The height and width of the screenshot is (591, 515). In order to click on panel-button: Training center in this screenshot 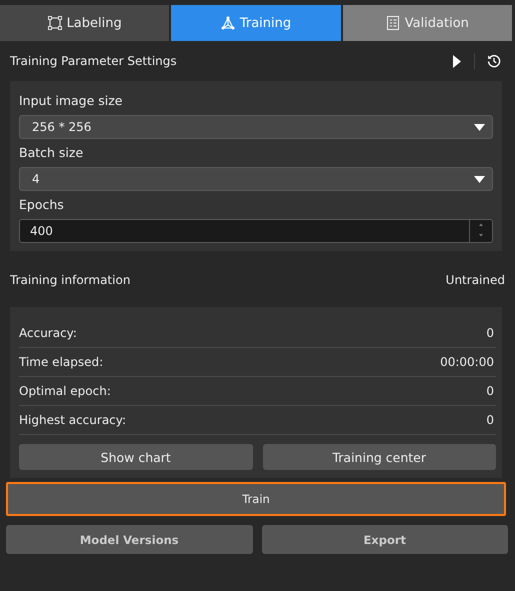, I will do `click(379, 457)`.